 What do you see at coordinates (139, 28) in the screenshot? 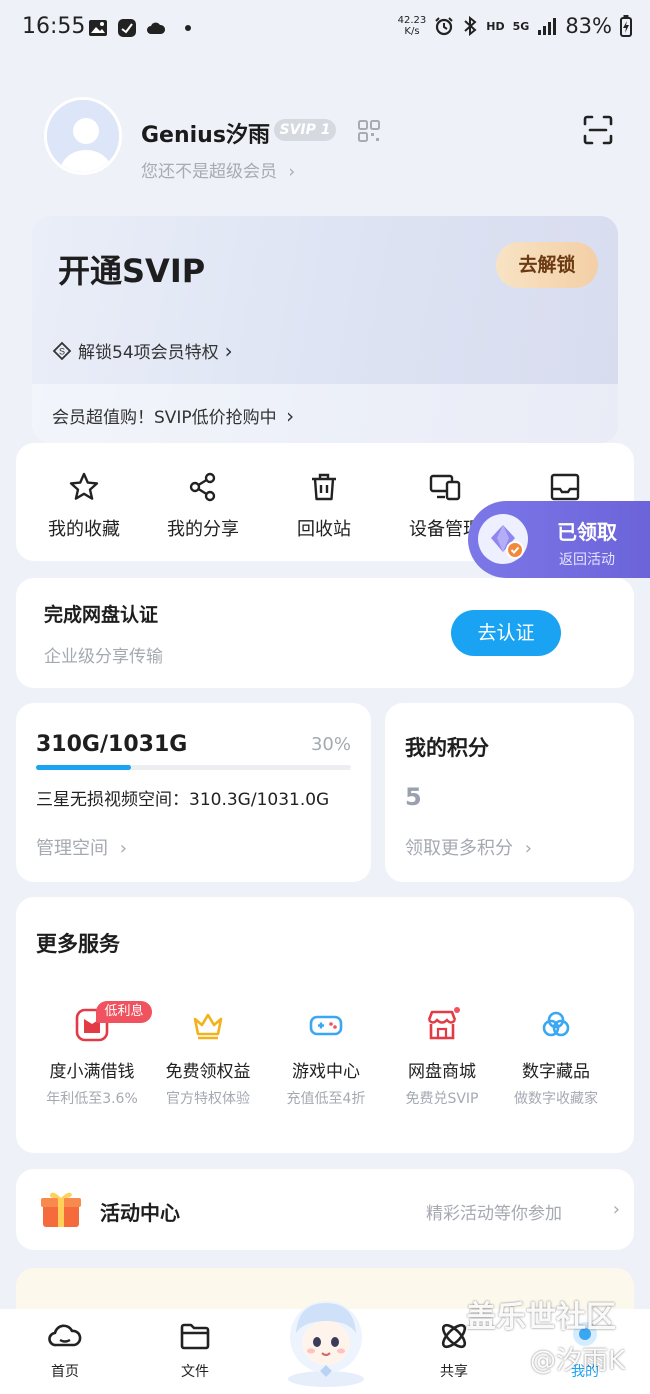
I see `notification-icons` at bounding box center [139, 28].